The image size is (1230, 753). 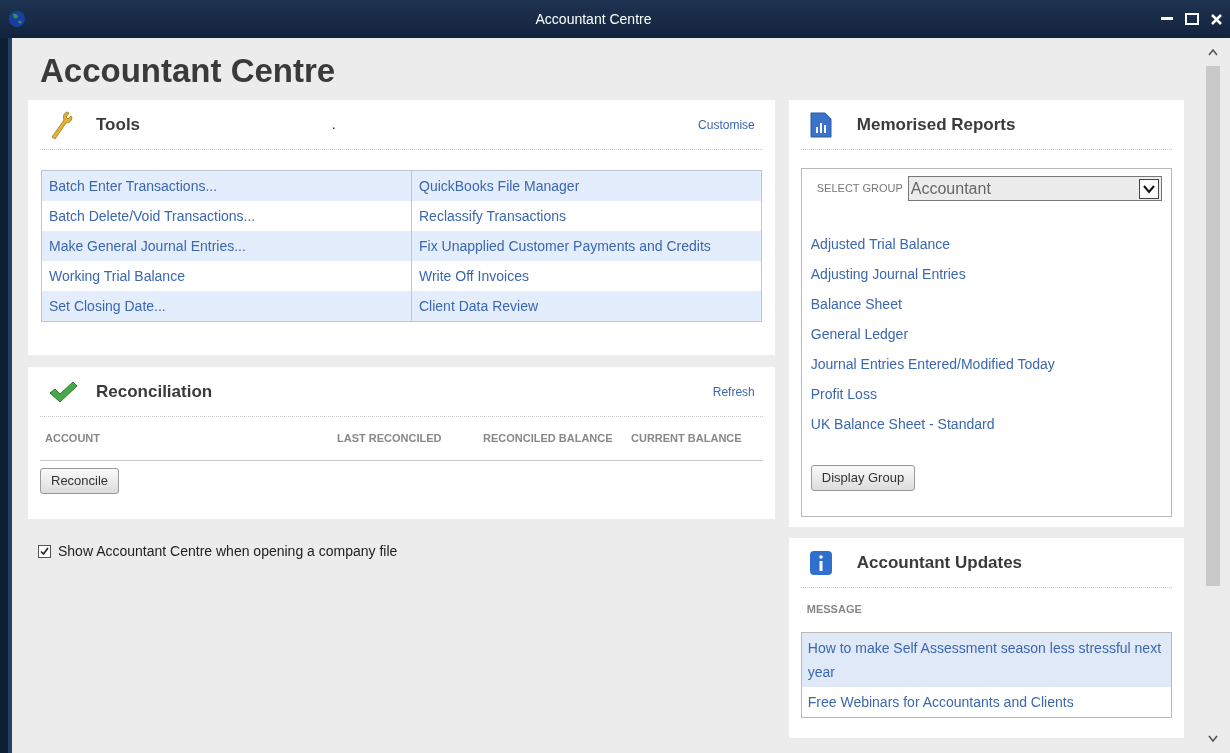 I want to click on tool-link: Client Data Review, so click(x=586, y=306).